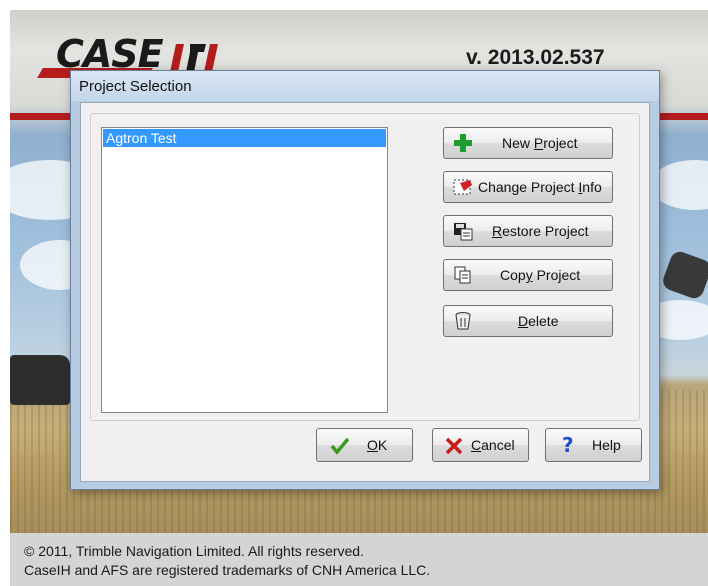  What do you see at coordinates (538, 321) in the screenshot?
I see `delete-label: Delete` at bounding box center [538, 321].